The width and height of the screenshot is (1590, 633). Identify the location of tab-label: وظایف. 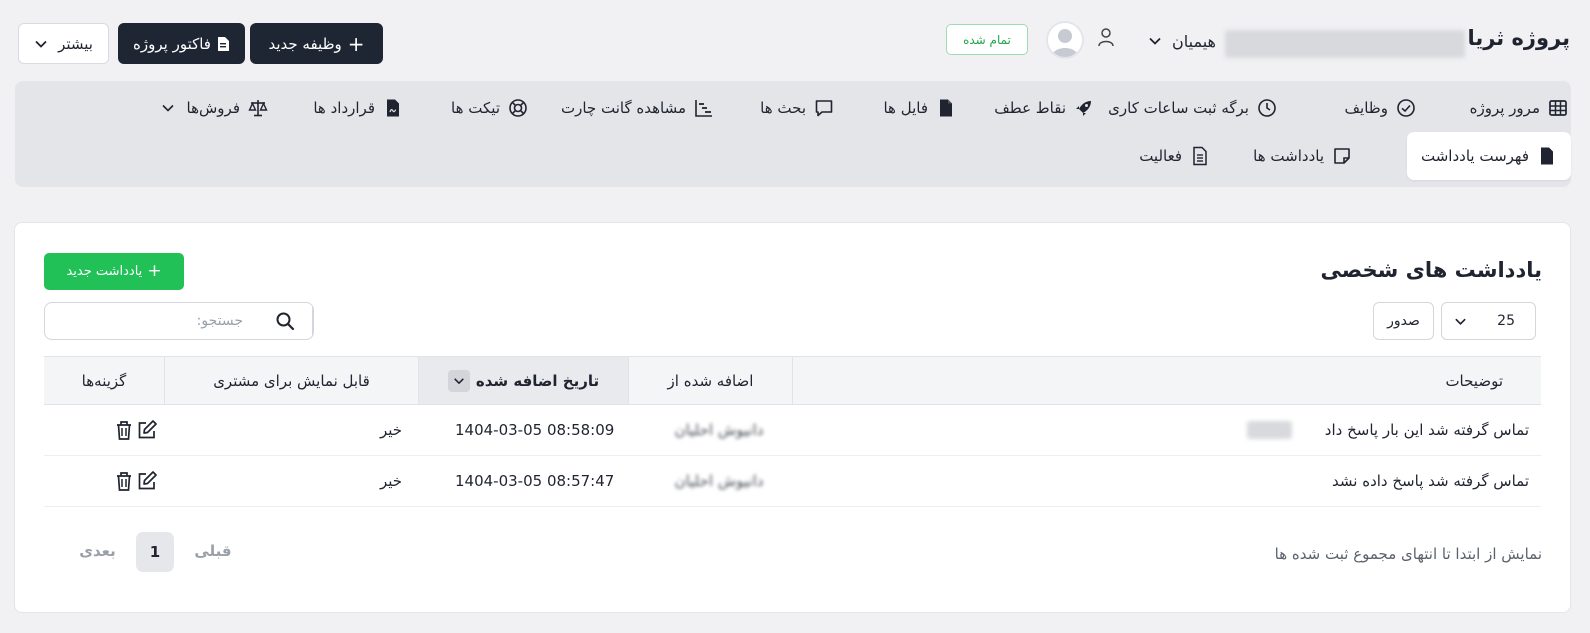
(1366, 108).